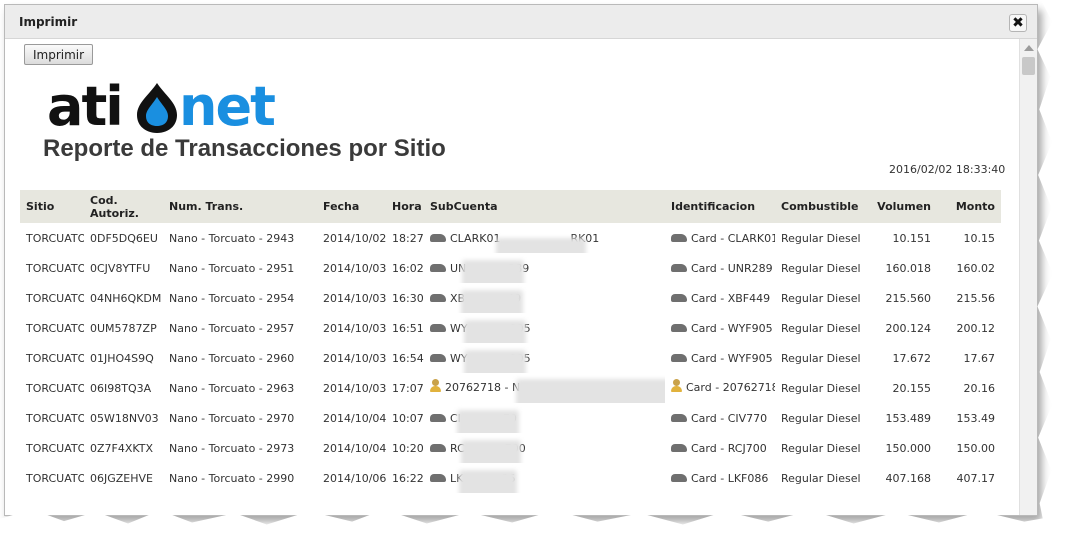  What do you see at coordinates (435, 386) in the screenshot?
I see `person-icon` at bounding box center [435, 386].